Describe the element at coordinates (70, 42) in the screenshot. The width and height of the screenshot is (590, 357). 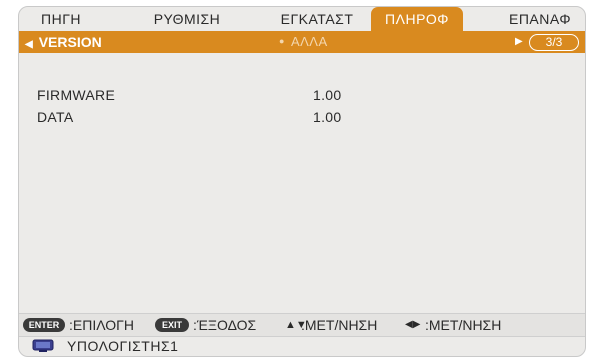
I see `subpage-version-label: VERSION` at that location.